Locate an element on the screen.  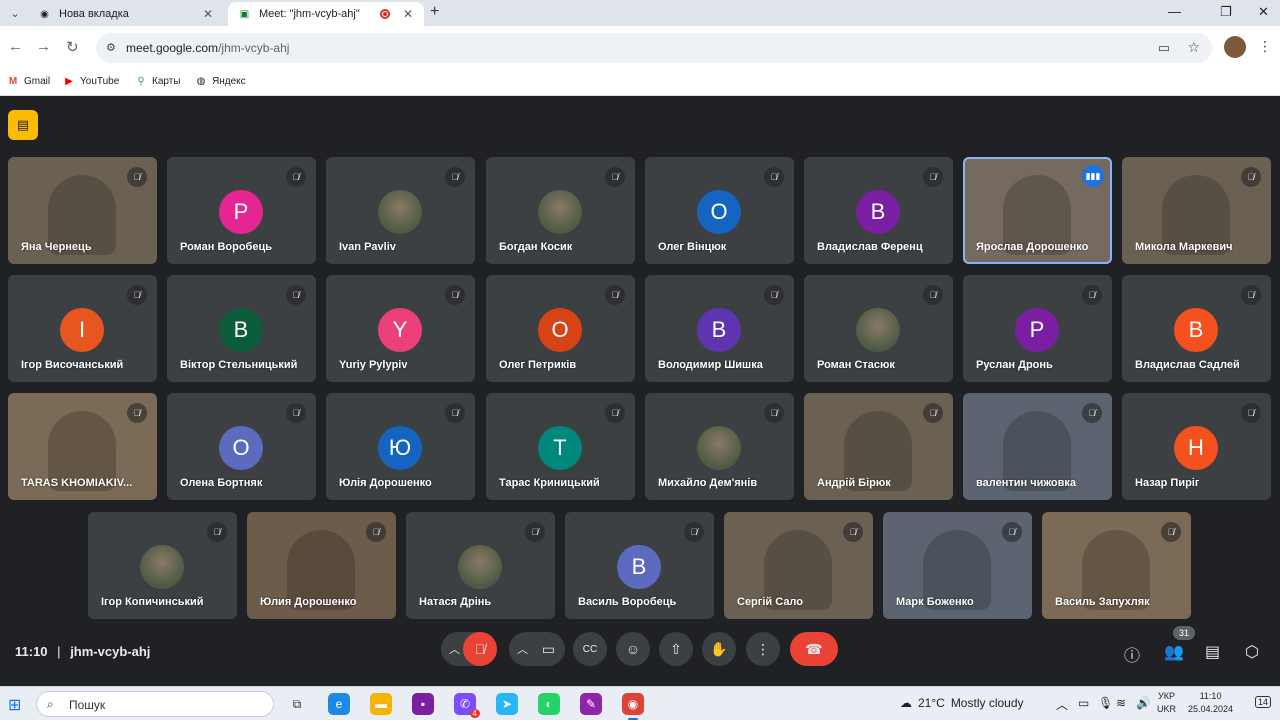
participant-tile: В 🎙̸ Владислав Садлей is located at coordinates (1196, 328).